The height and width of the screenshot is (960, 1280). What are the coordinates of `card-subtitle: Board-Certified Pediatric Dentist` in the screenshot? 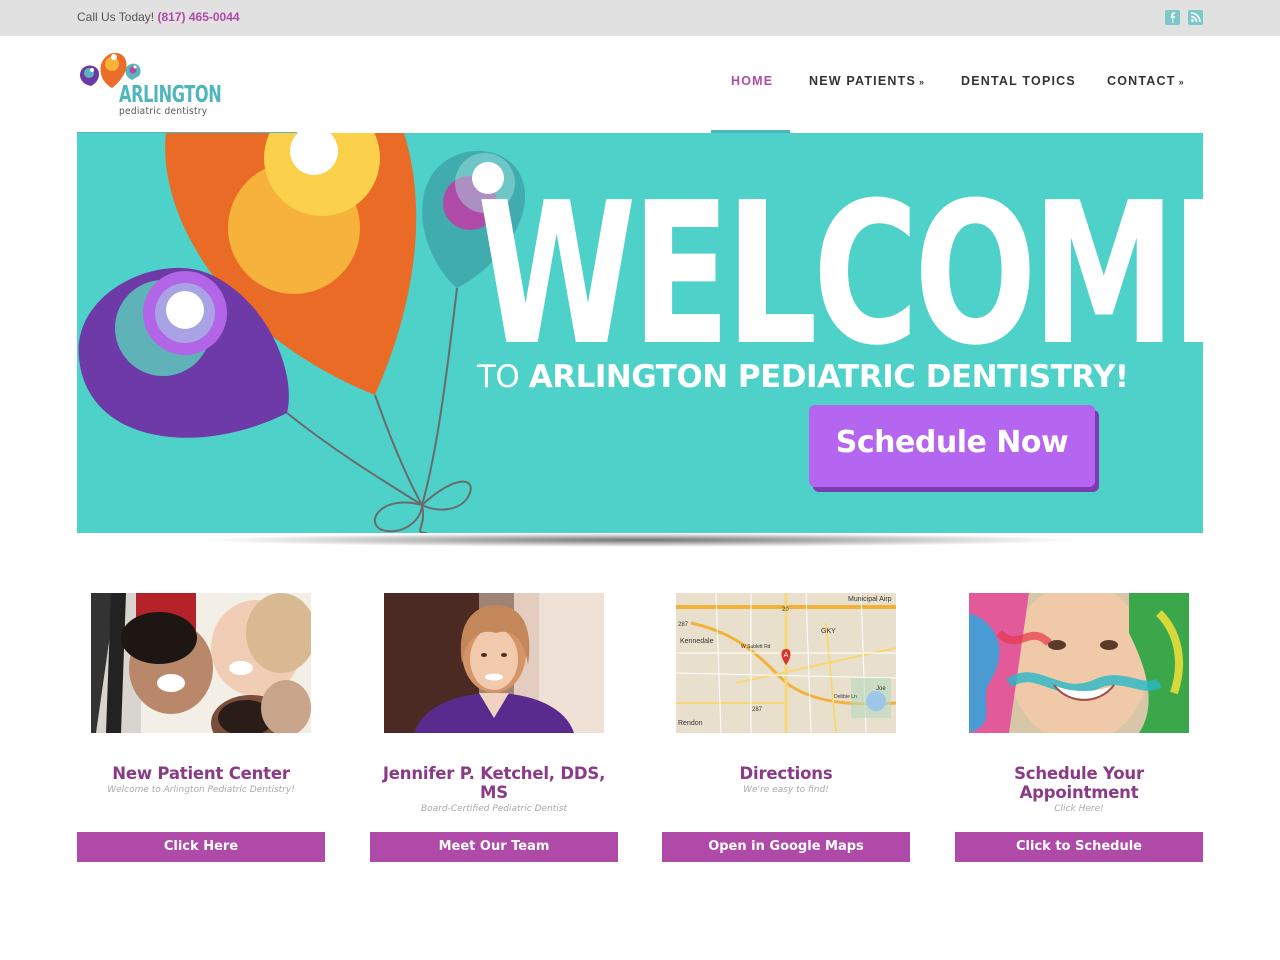 It's located at (494, 809).